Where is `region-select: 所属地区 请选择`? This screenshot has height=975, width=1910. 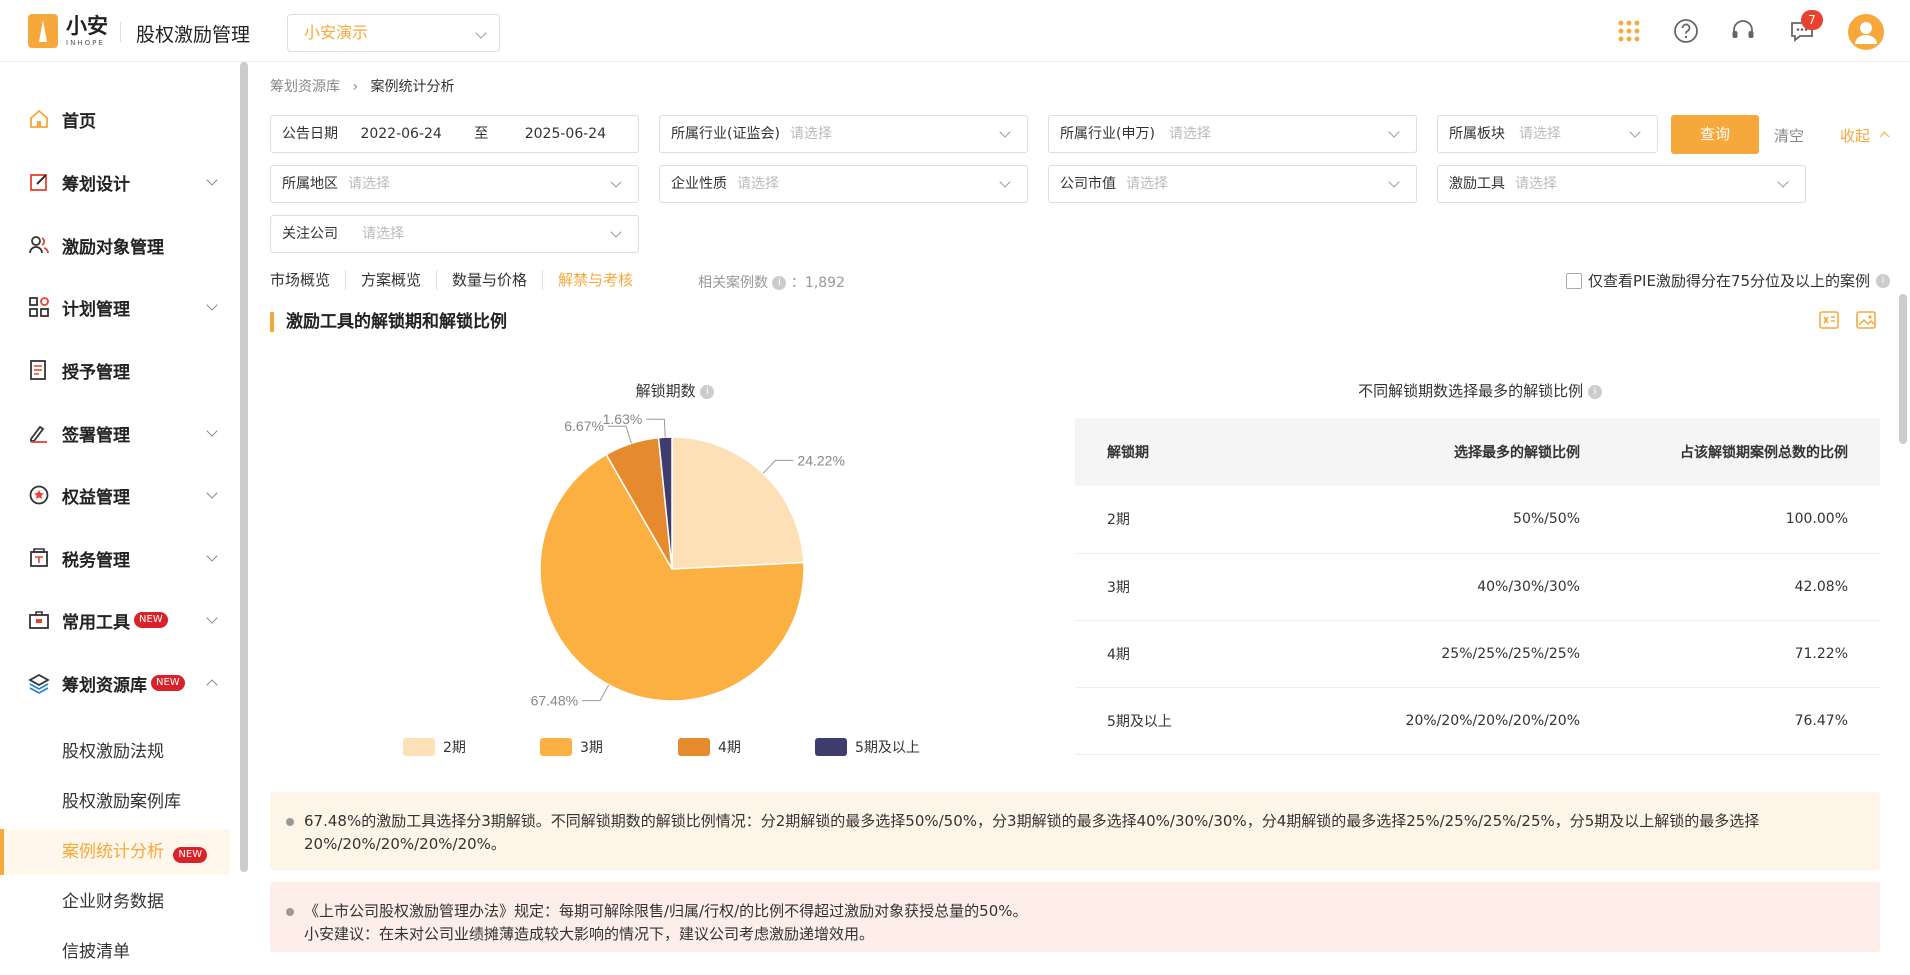 region-select: 所属地区 请选择 is located at coordinates (454, 184).